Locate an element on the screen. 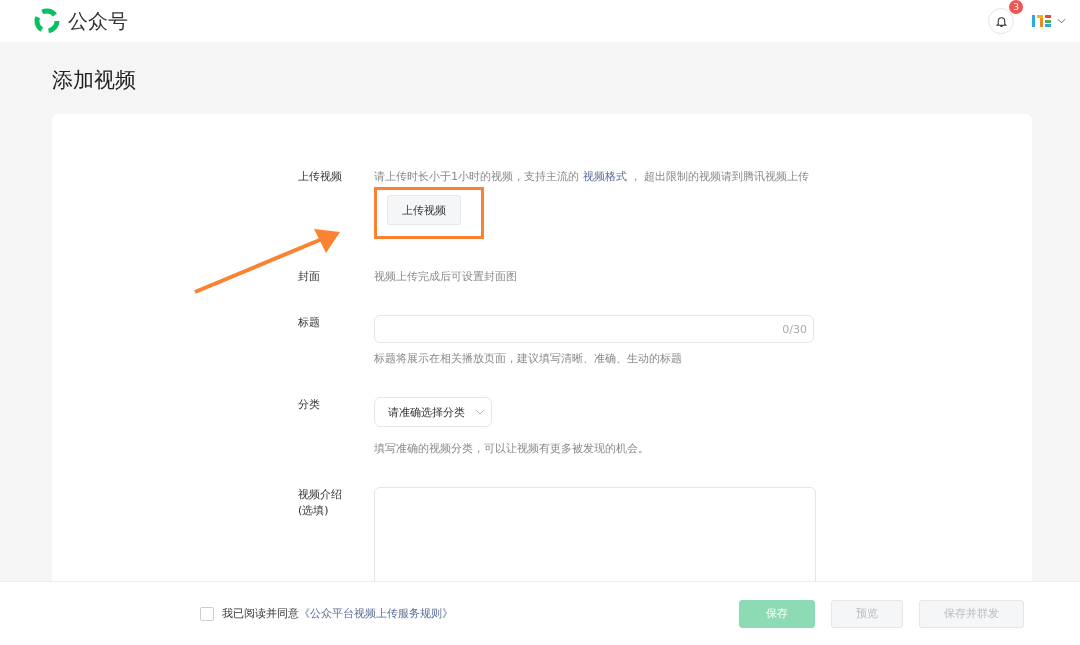 The width and height of the screenshot is (1080, 645). category-select: 请准确选择分类 is located at coordinates (433, 412).